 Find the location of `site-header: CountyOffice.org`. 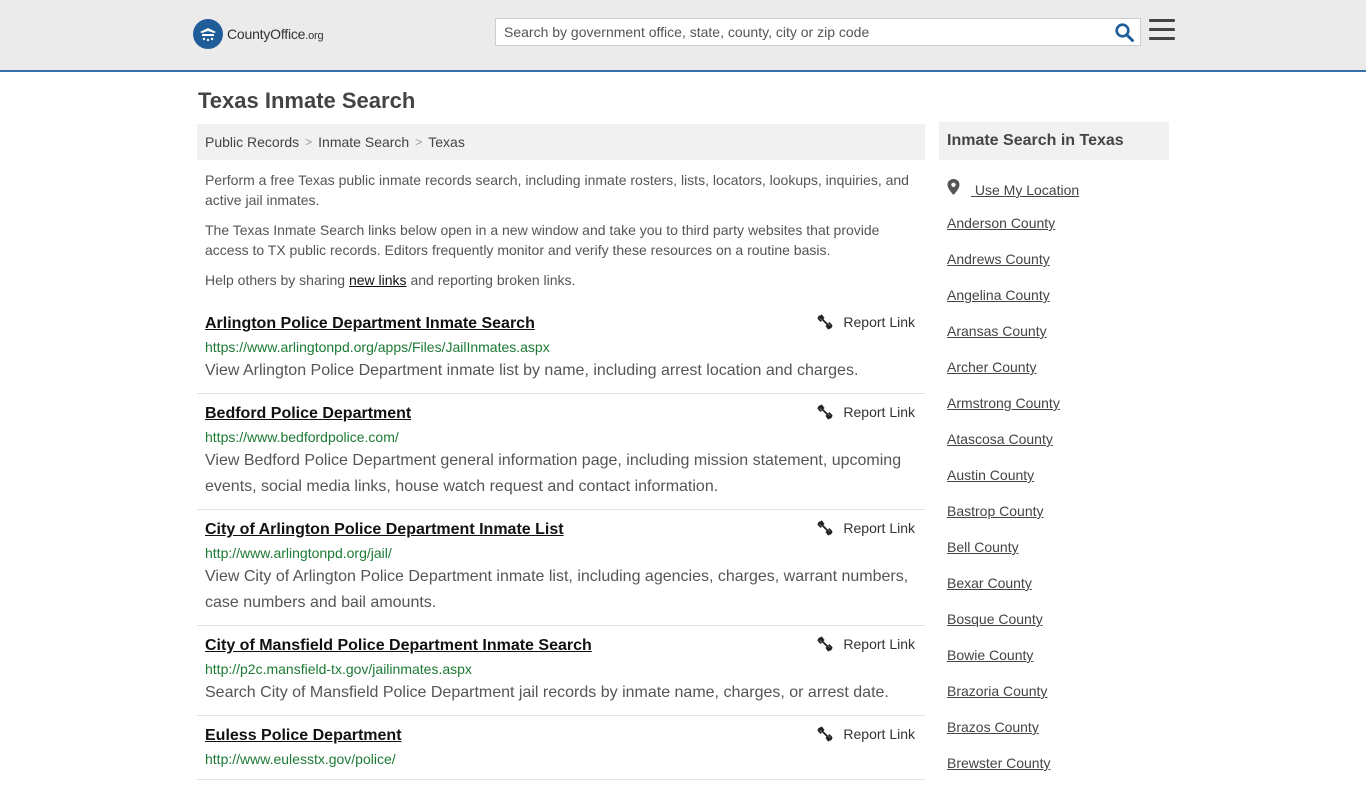

site-header: CountyOffice.org is located at coordinates (683, 36).